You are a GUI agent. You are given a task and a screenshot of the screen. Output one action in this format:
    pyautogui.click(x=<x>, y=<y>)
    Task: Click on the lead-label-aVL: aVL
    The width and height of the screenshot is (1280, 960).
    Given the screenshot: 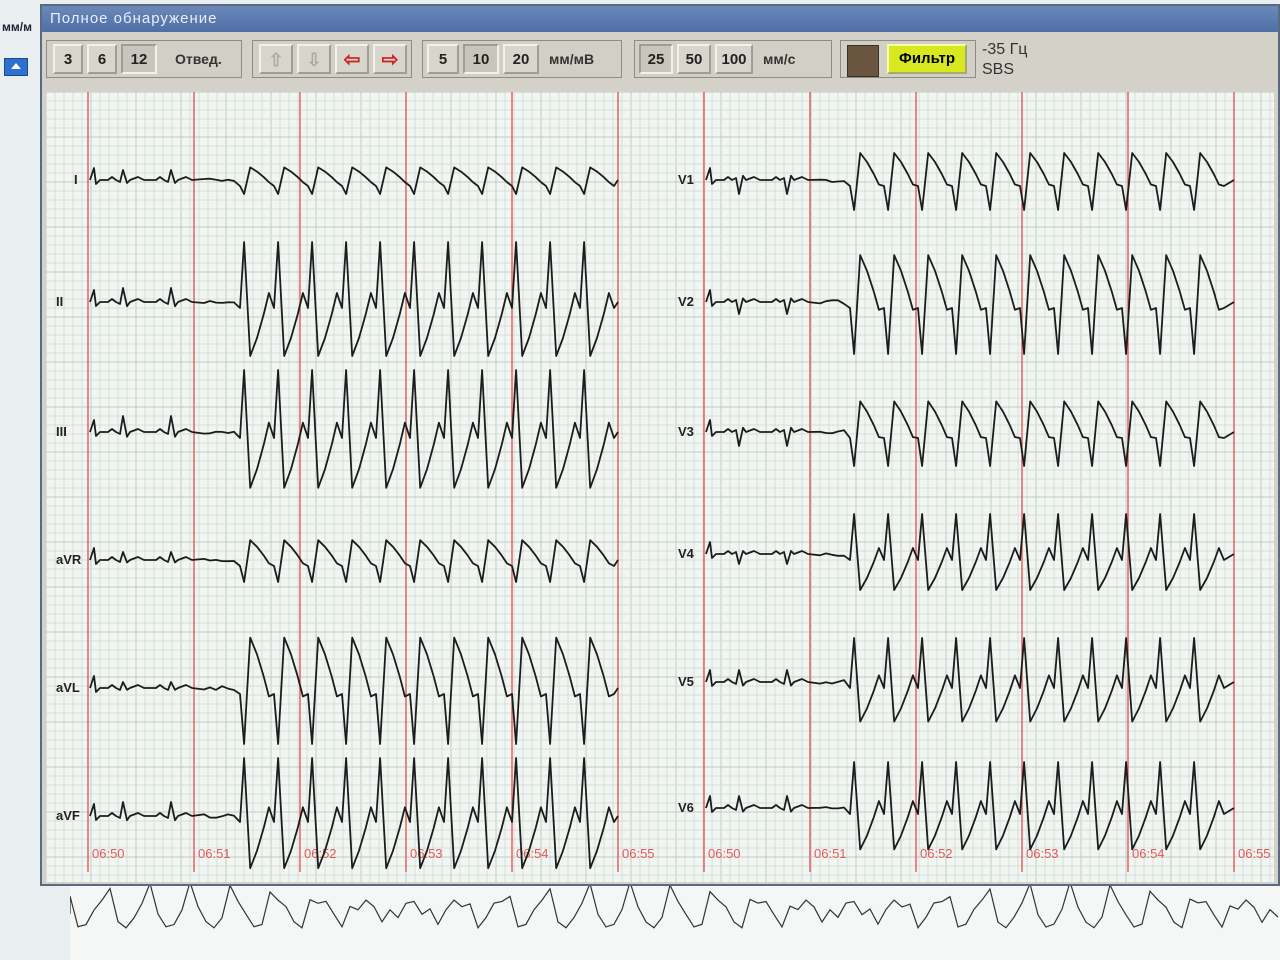 What is the action you would take?
    pyautogui.click(x=68, y=687)
    